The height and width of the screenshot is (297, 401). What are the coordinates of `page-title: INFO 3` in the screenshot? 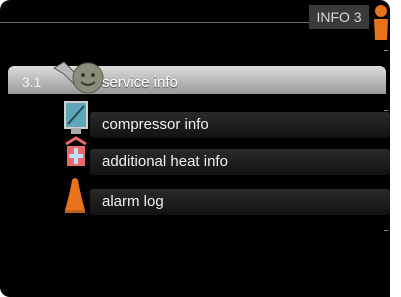 It's located at (339, 17).